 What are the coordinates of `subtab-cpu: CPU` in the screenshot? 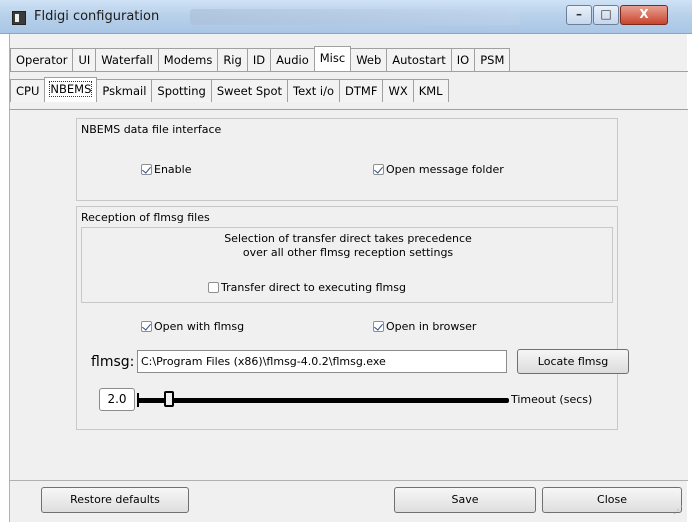 It's located at (28, 90).